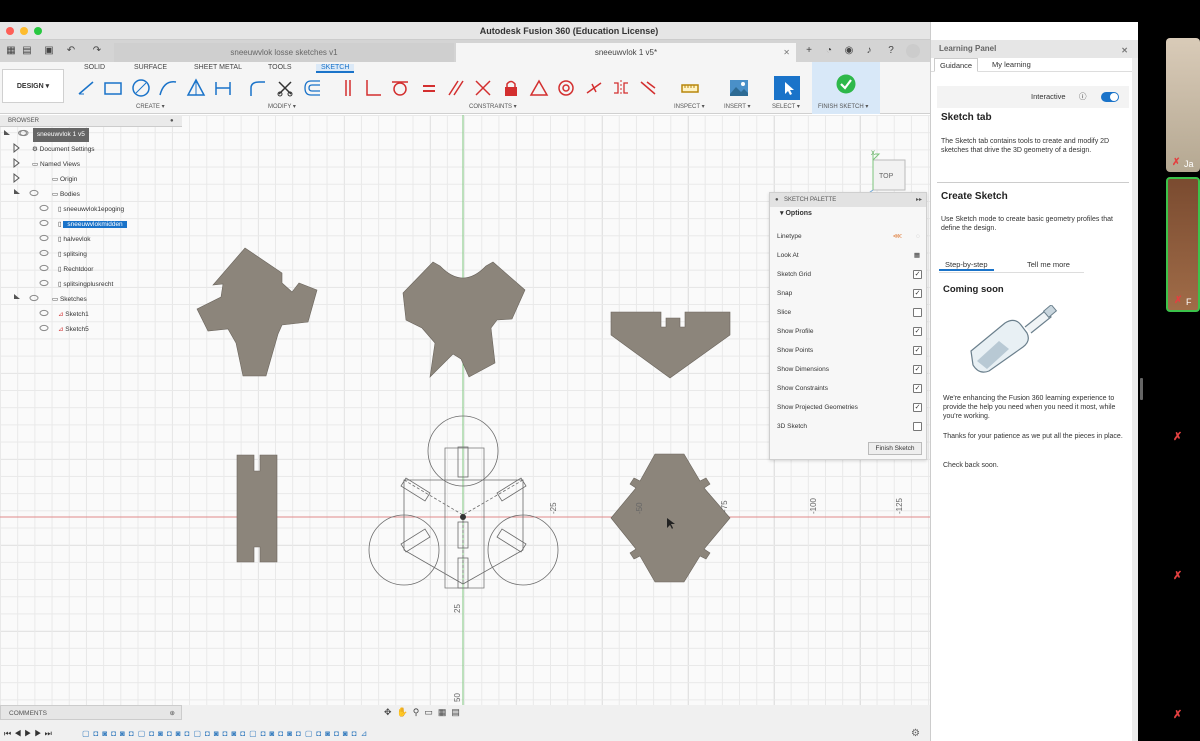 The width and height of the screenshot is (1200, 741). What do you see at coordinates (919, 200) in the screenshot?
I see `palette-collapse-icon: ▸▸` at bounding box center [919, 200].